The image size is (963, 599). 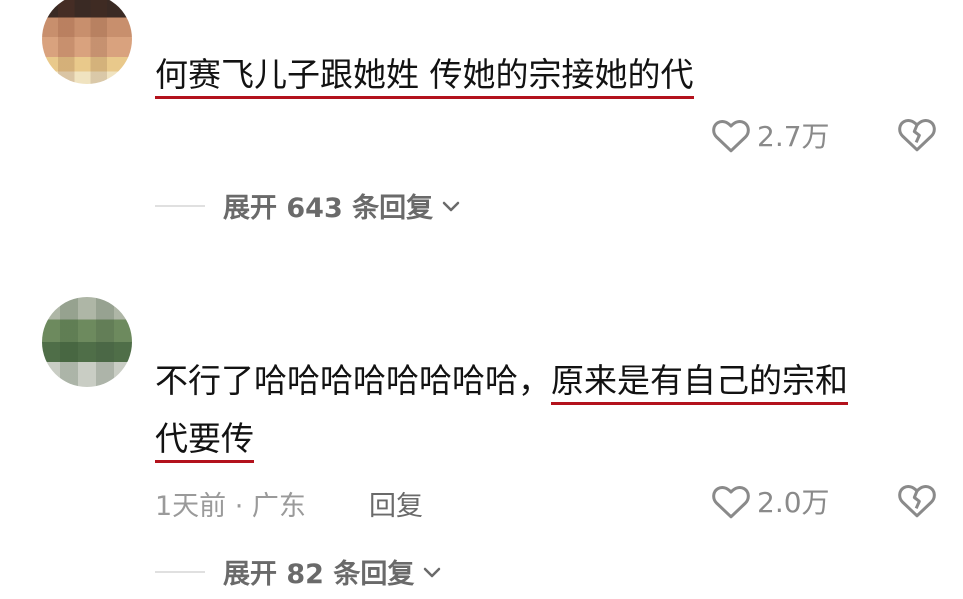 I want to click on like-count: 2.7万, so click(x=793, y=136).